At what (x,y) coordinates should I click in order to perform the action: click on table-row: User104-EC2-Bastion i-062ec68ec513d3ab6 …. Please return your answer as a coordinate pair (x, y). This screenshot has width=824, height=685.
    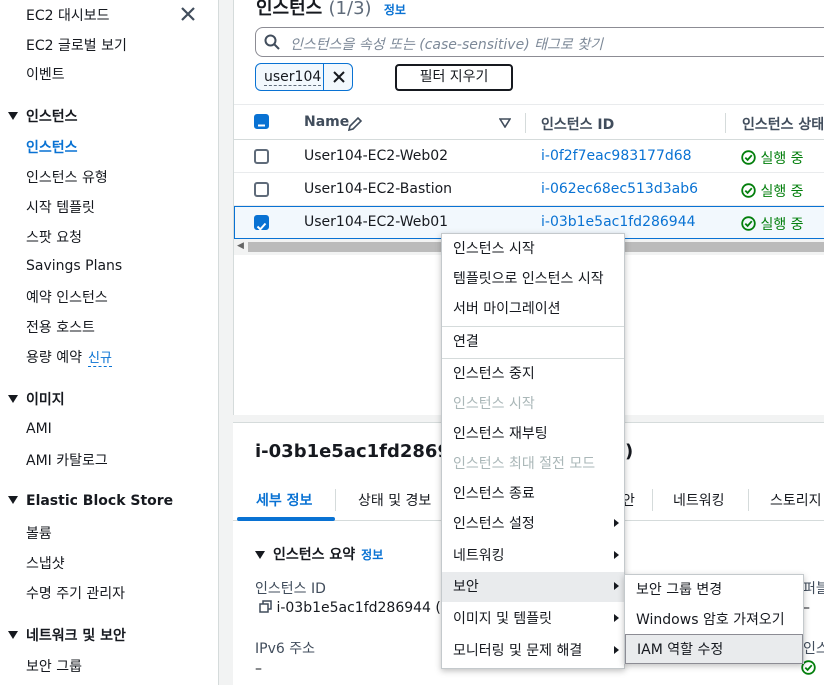
    Looking at the image, I should click on (529, 189).